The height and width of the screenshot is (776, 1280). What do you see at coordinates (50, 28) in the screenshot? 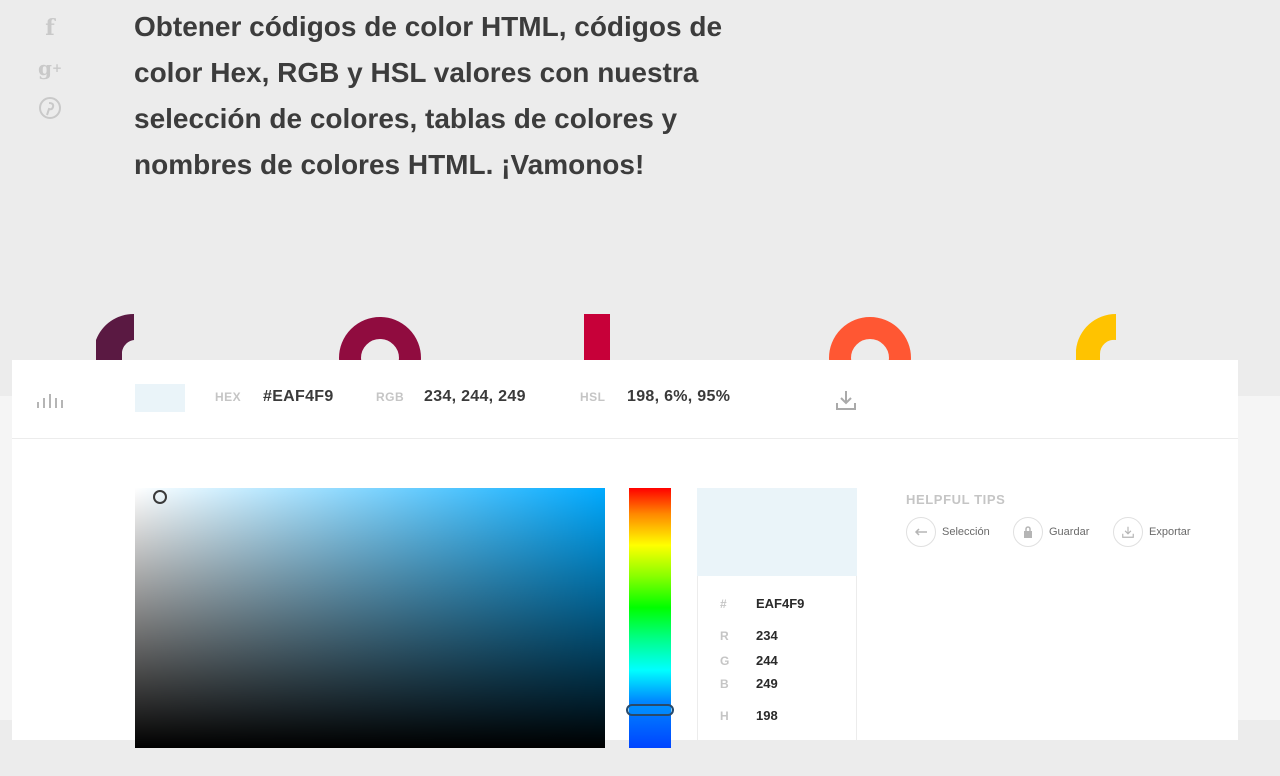
I see `facebook-icon: f` at bounding box center [50, 28].